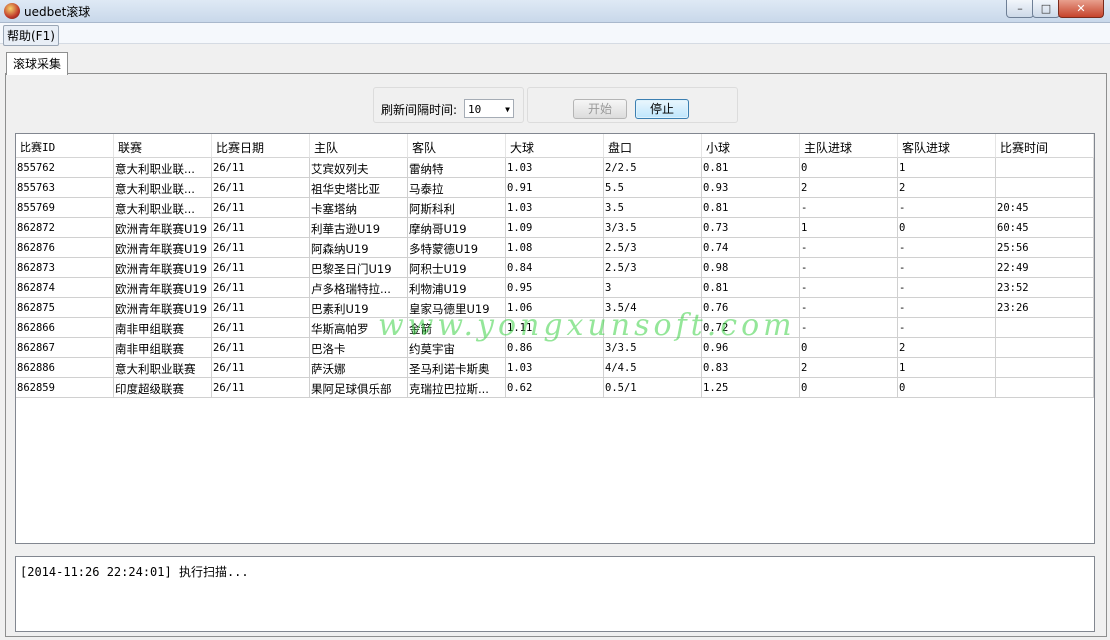  Describe the element at coordinates (65, 188) in the screenshot. I see `table-cell: 855763` at that location.